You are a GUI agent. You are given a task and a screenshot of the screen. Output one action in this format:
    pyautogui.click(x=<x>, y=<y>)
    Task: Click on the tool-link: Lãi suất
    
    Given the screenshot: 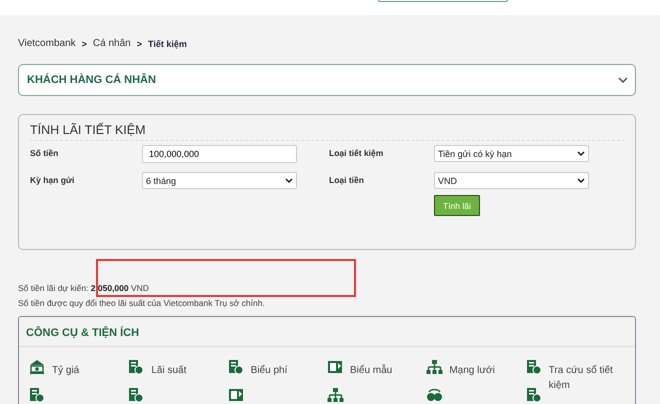 What is the action you would take?
    pyautogui.click(x=188, y=368)
    